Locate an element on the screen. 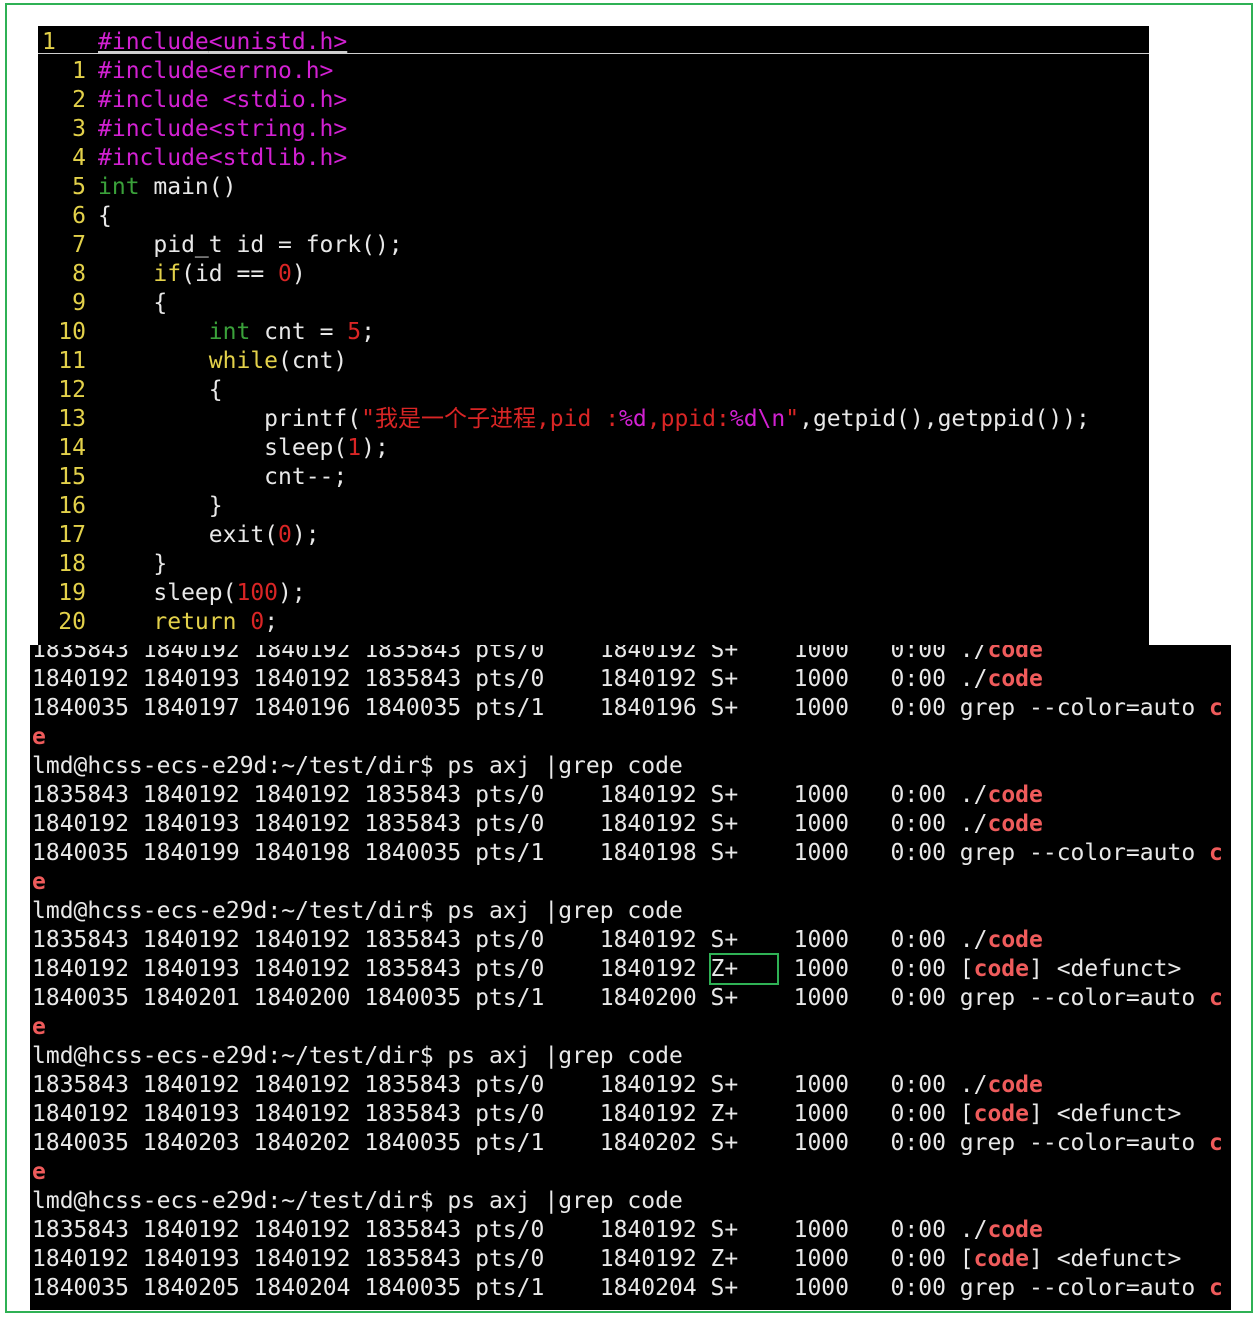 This screenshot has width=1258, height=1318. code-text: #include<unistd.h> is located at coordinates (216, 42).